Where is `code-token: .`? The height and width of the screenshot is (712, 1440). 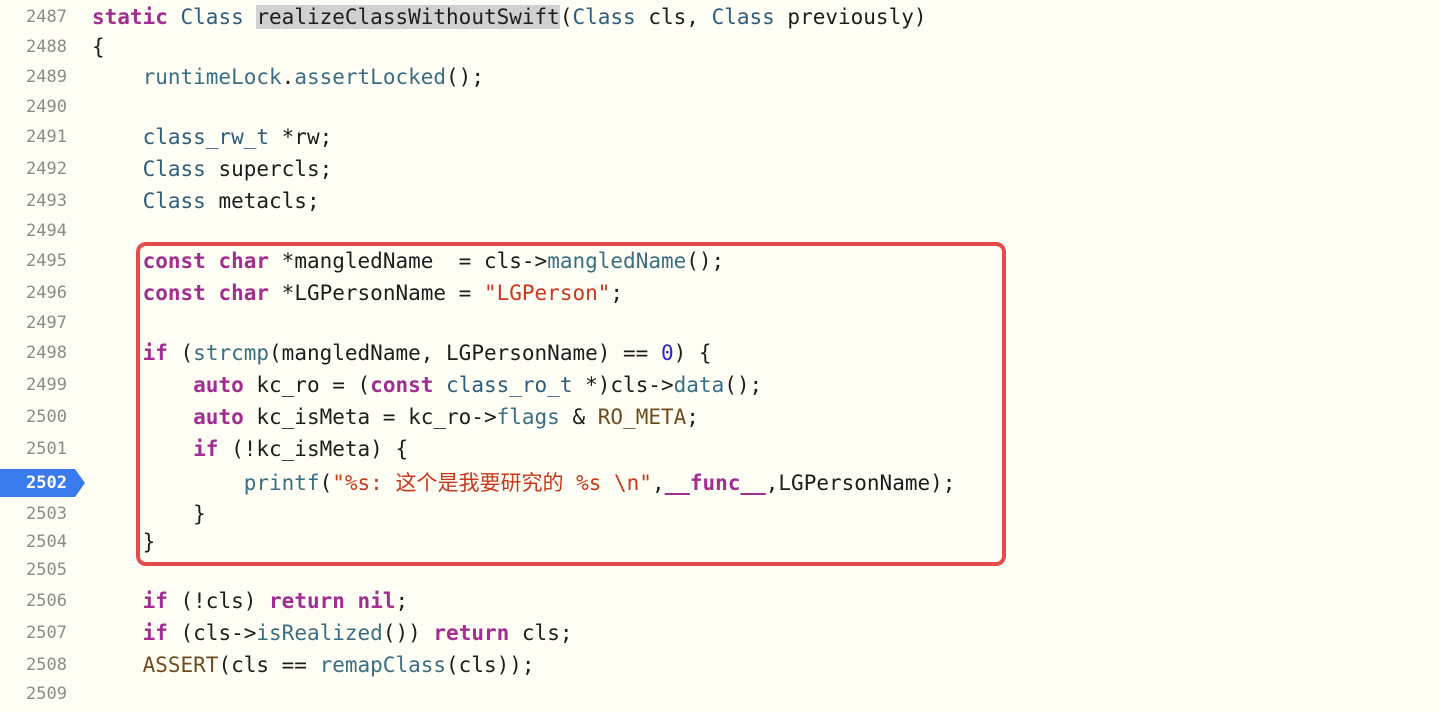
code-token: . is located at coordinates (288, 77).